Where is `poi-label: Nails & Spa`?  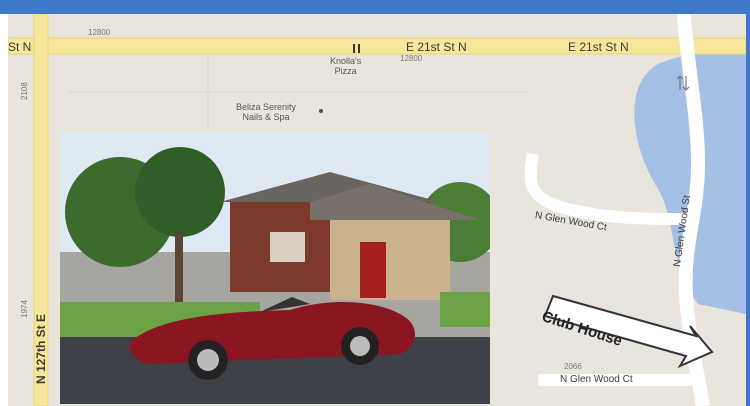
poi-label: Nails & Spa is located at coordinates (266, 117).